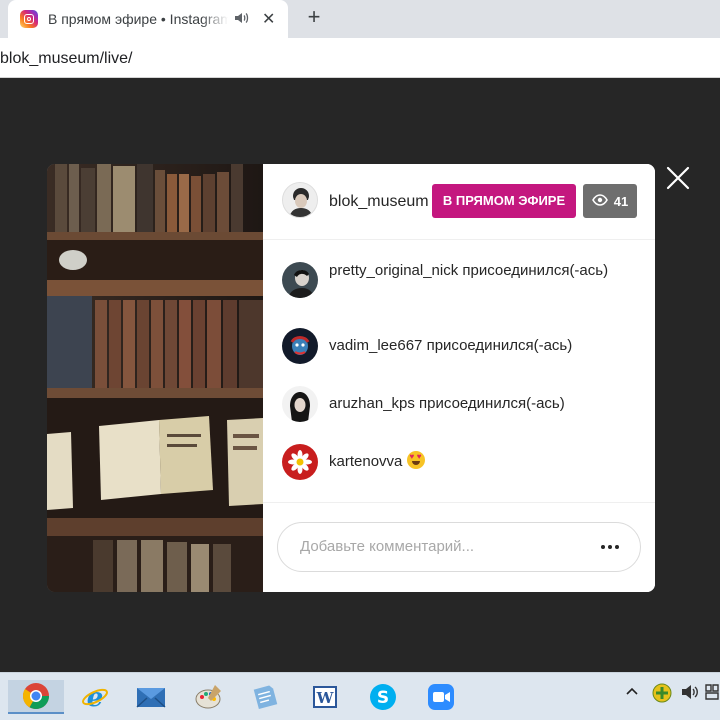  I want to click on chrome-icon, so click(36, 697).